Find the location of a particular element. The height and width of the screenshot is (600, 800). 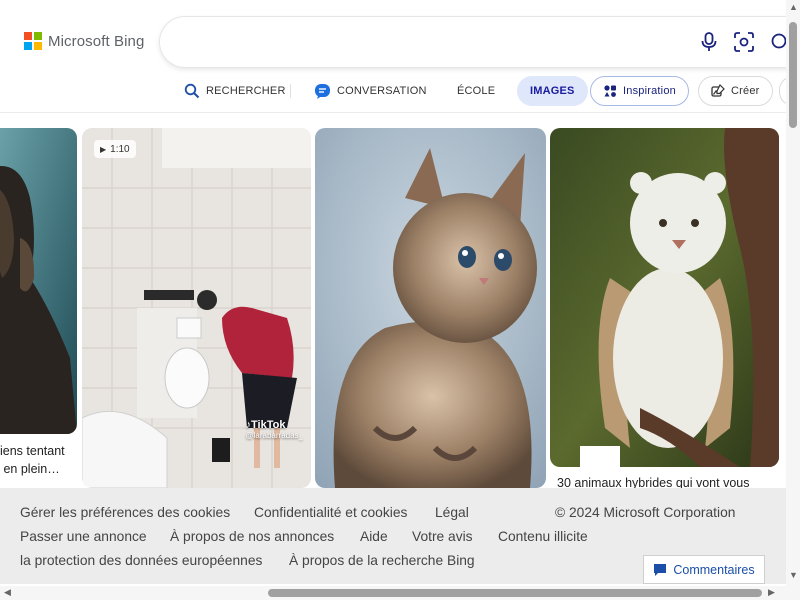

horizontal-scrollbar: ◀ ▶ is located at coordinates (400, 593).